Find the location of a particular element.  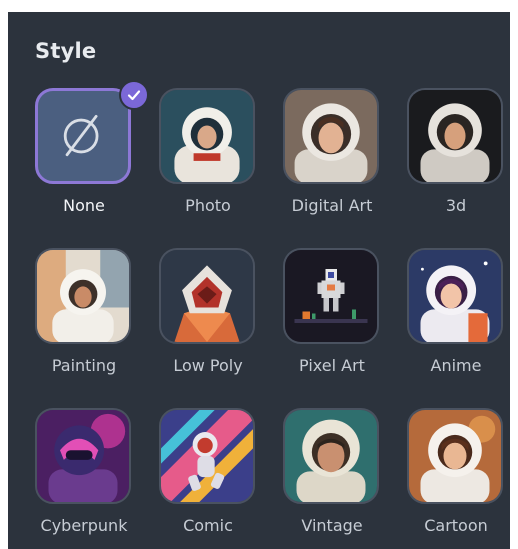

style-option-cyberpunk: Cyberpunk is located at coordinates (94, 477).